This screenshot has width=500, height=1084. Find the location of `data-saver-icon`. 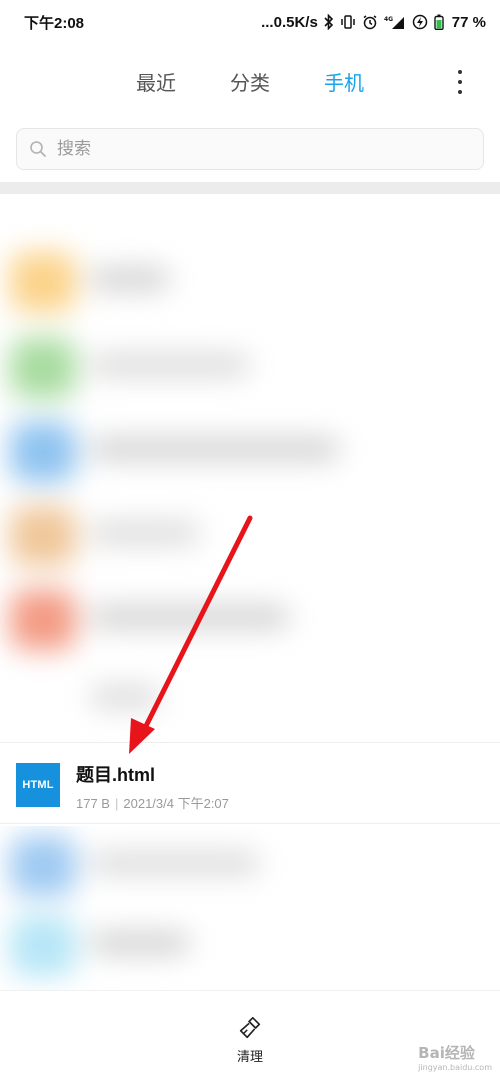

data-saver-icon is located at coordinates (420, 22).